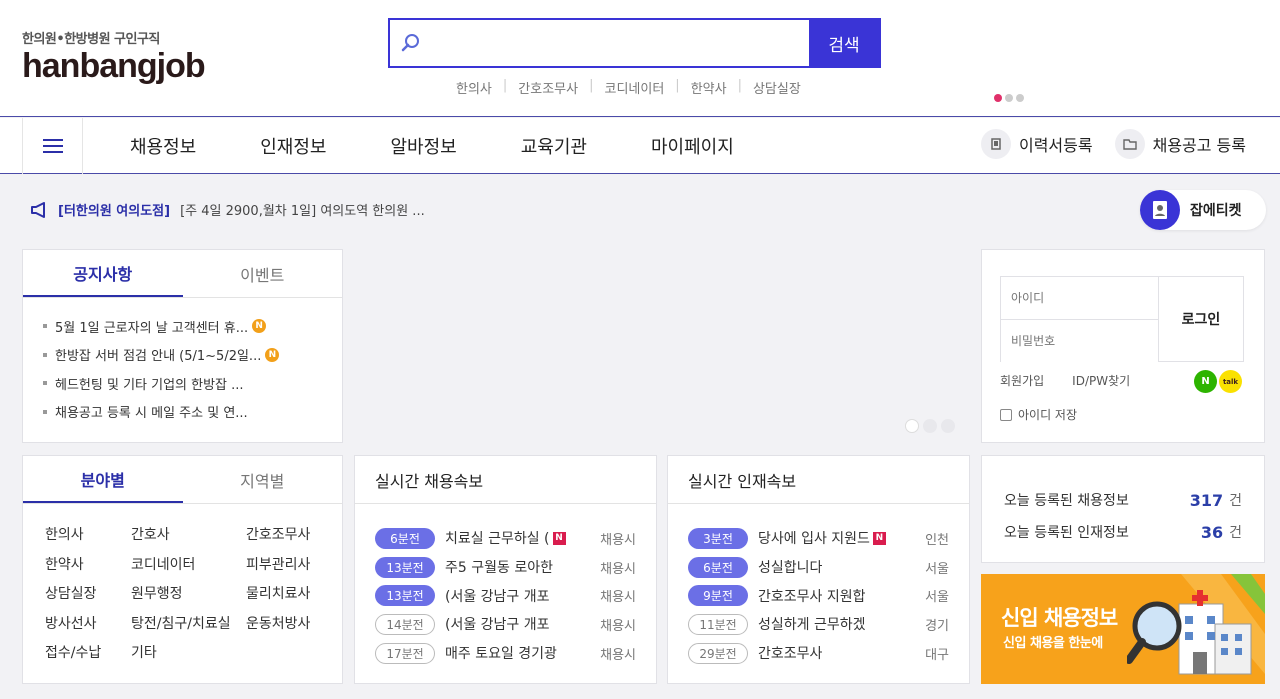  What do you see at coordinates (103, 479) in the screenshot?
I see `tab-by-field: 분야별` at bounding box center [103, 479].